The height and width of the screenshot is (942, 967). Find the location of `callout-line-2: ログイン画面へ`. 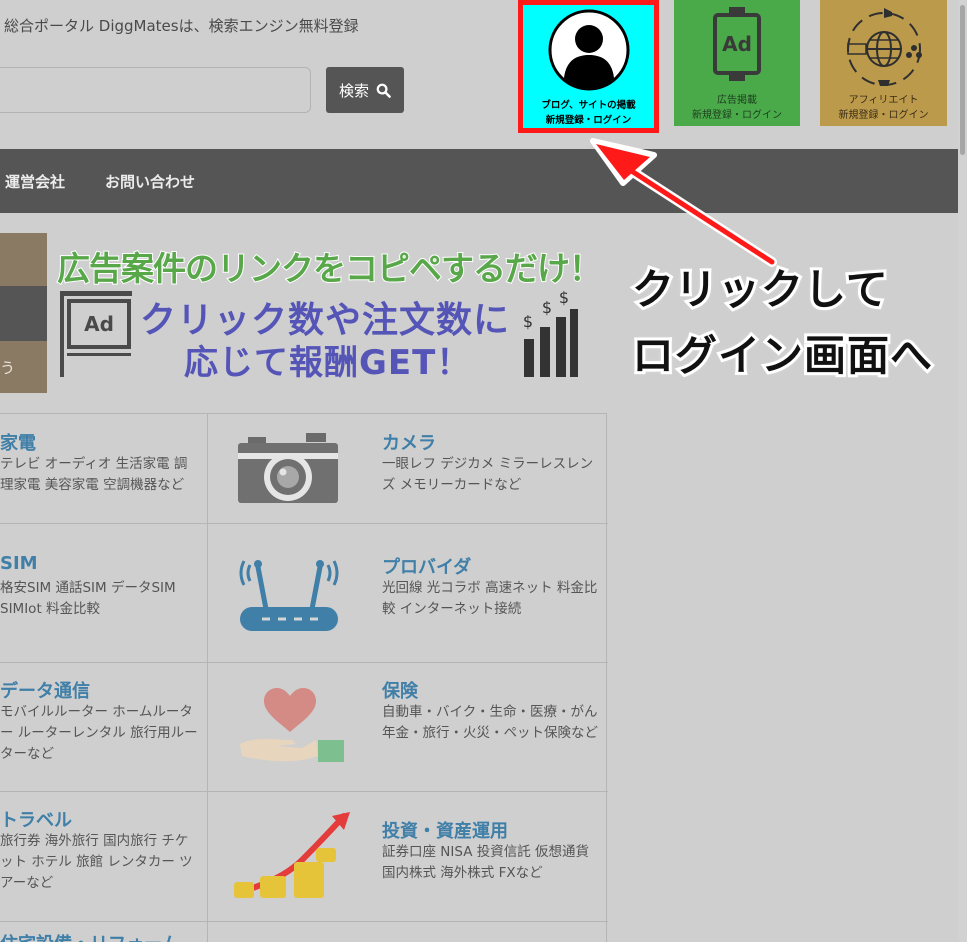

callout-line-2: ログイン画面へ is located at coordinates (782, 355).